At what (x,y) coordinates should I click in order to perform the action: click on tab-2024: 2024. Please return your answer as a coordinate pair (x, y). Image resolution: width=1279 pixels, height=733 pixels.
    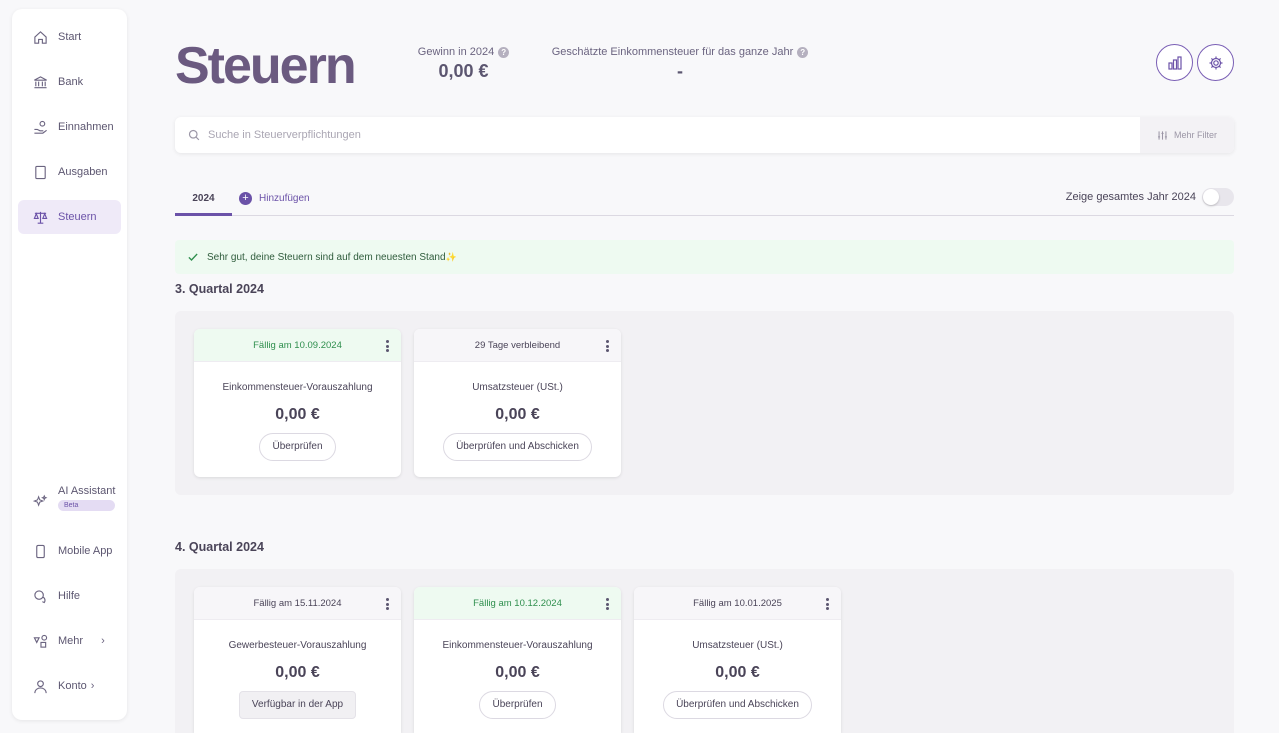
    Looking at the image, I should click on (203, 199).